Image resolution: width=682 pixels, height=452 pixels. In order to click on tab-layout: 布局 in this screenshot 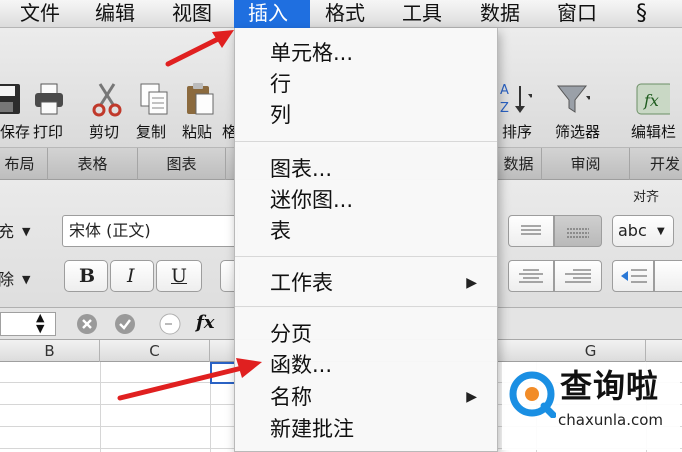, I will do `click(24, 164)`.